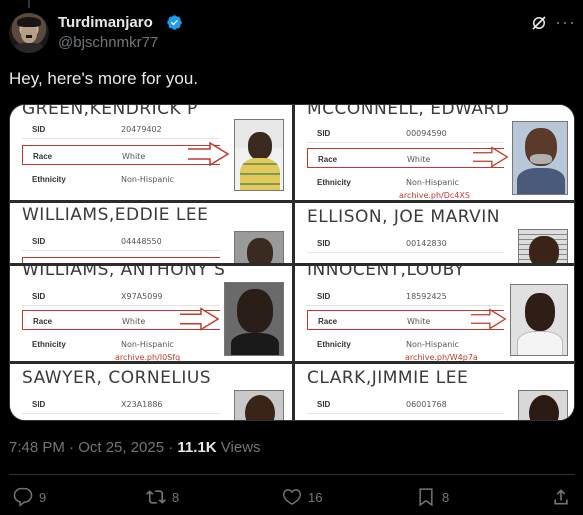 This screenshot has width=583, height=515. What do you see at coordinates (446, 497) in the screenshot?
I see `bookmark-count: 8` at bounding box center [446, 497].